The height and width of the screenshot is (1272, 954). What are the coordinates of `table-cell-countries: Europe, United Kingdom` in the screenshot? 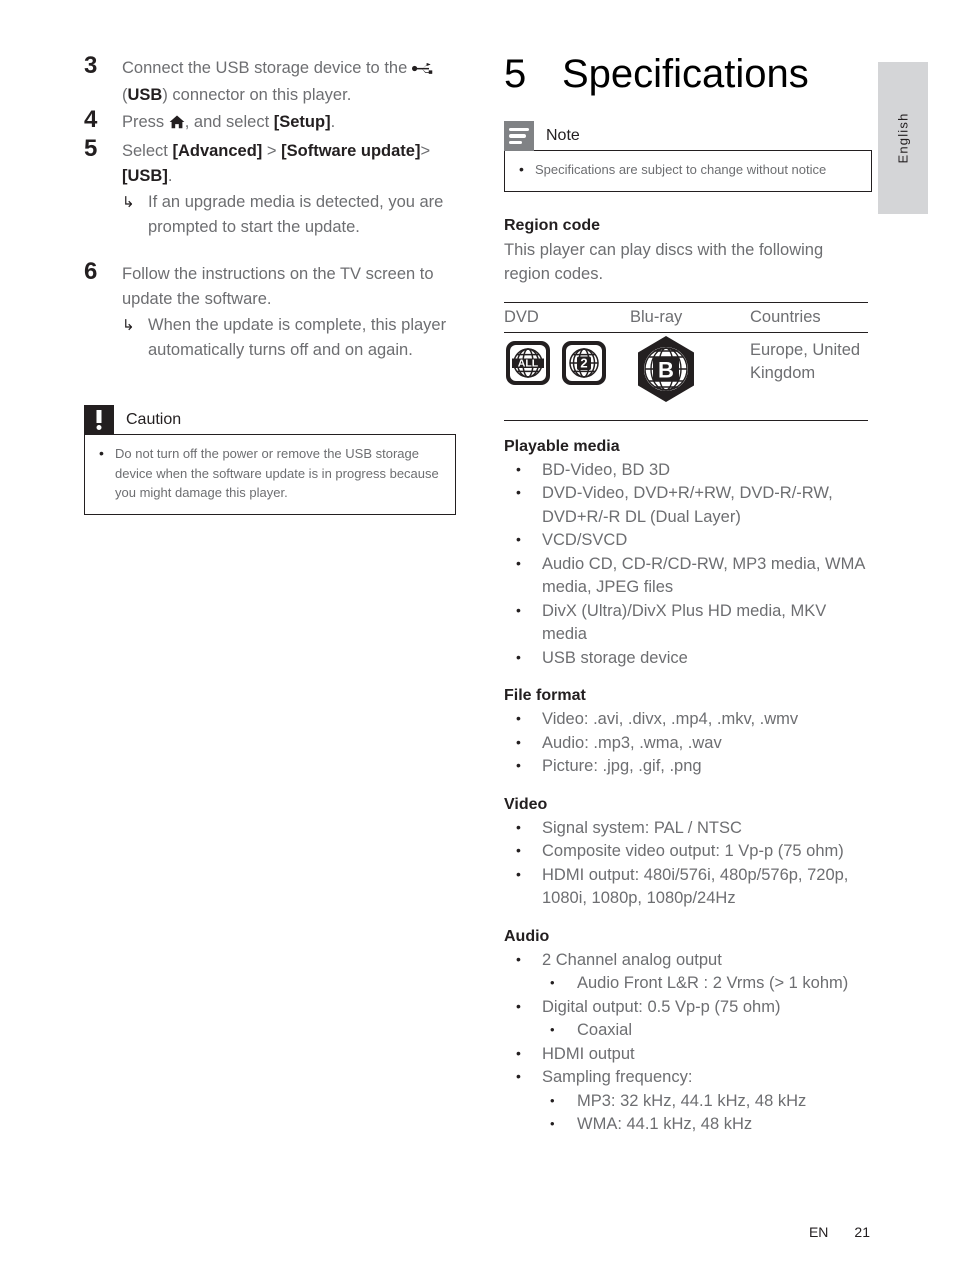 It's located at (809, 374).